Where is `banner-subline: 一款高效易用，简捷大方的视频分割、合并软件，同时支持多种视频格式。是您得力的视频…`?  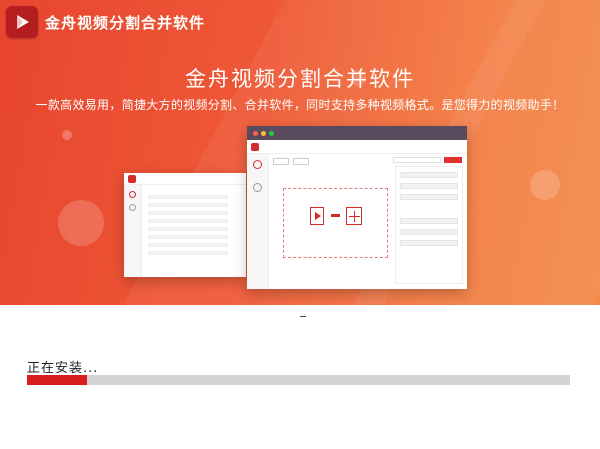
banner-subline: 一款高效易用，简捷大方的视频分割、合并软件，同时支持多种视频格式。是您得力的视频… is located at coordinates (300, 105).